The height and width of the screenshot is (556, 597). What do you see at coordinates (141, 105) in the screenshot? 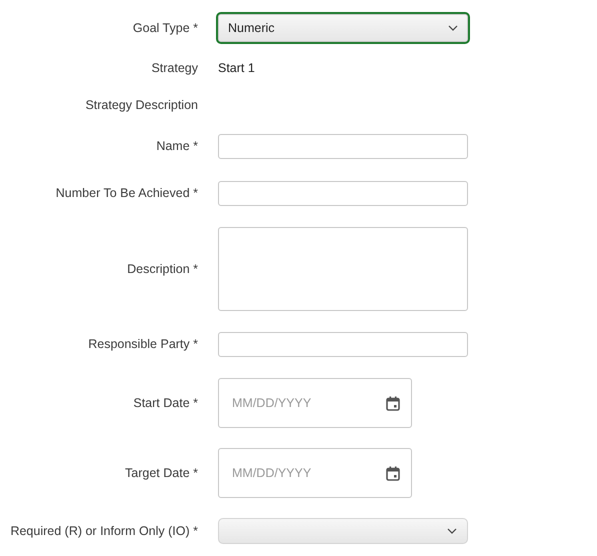
I see `field-label: Strategy Description` at bounding box center [141, 105].